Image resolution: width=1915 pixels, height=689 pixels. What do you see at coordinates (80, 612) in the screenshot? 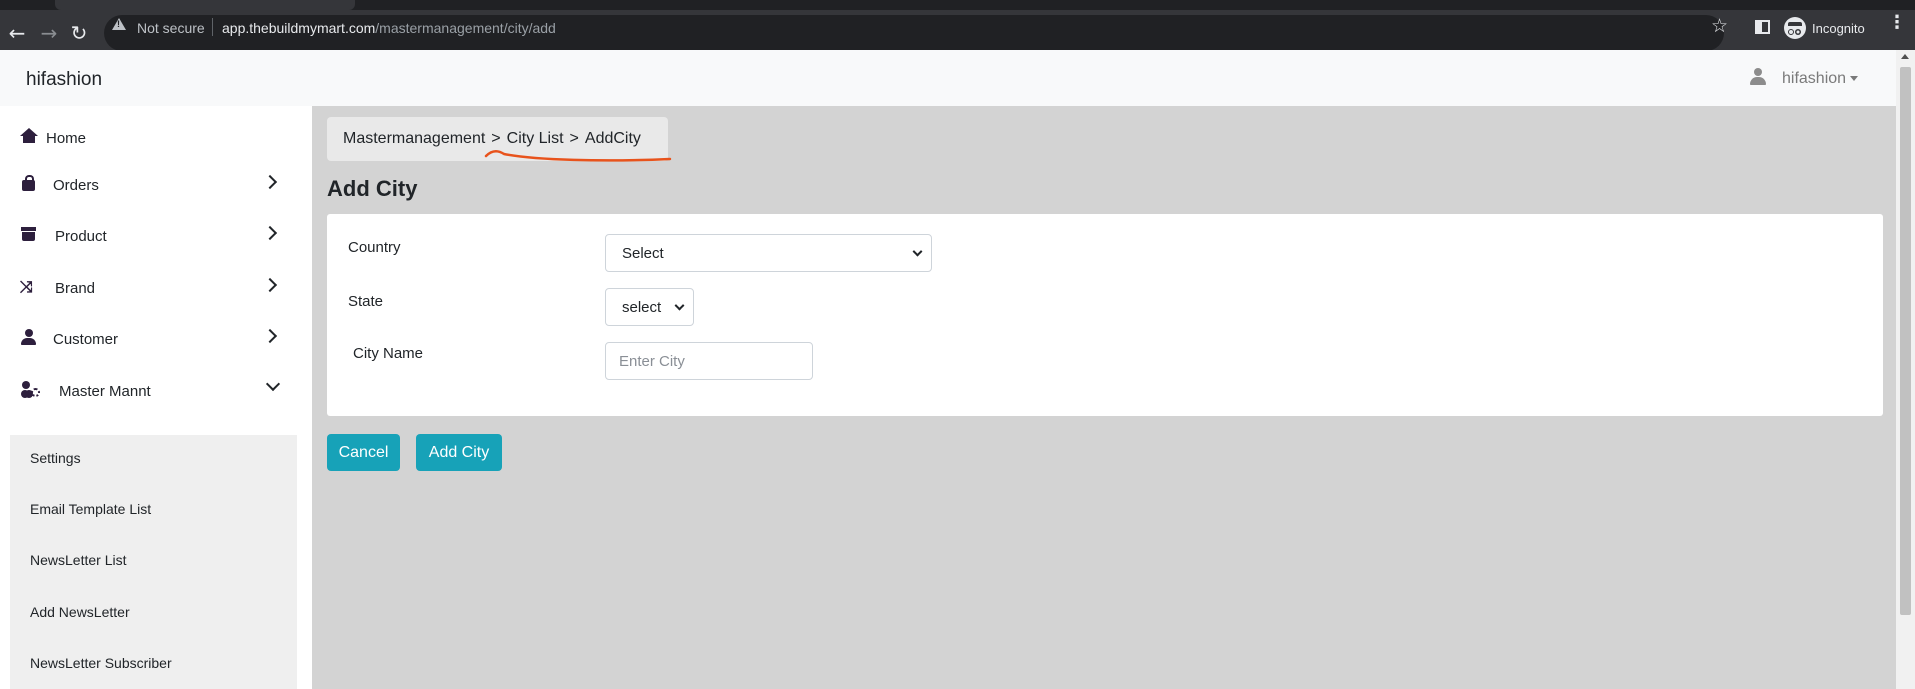
I see `submenu-item-add-newsletter: Add NewsLetter` at bounding box center [80, 612].